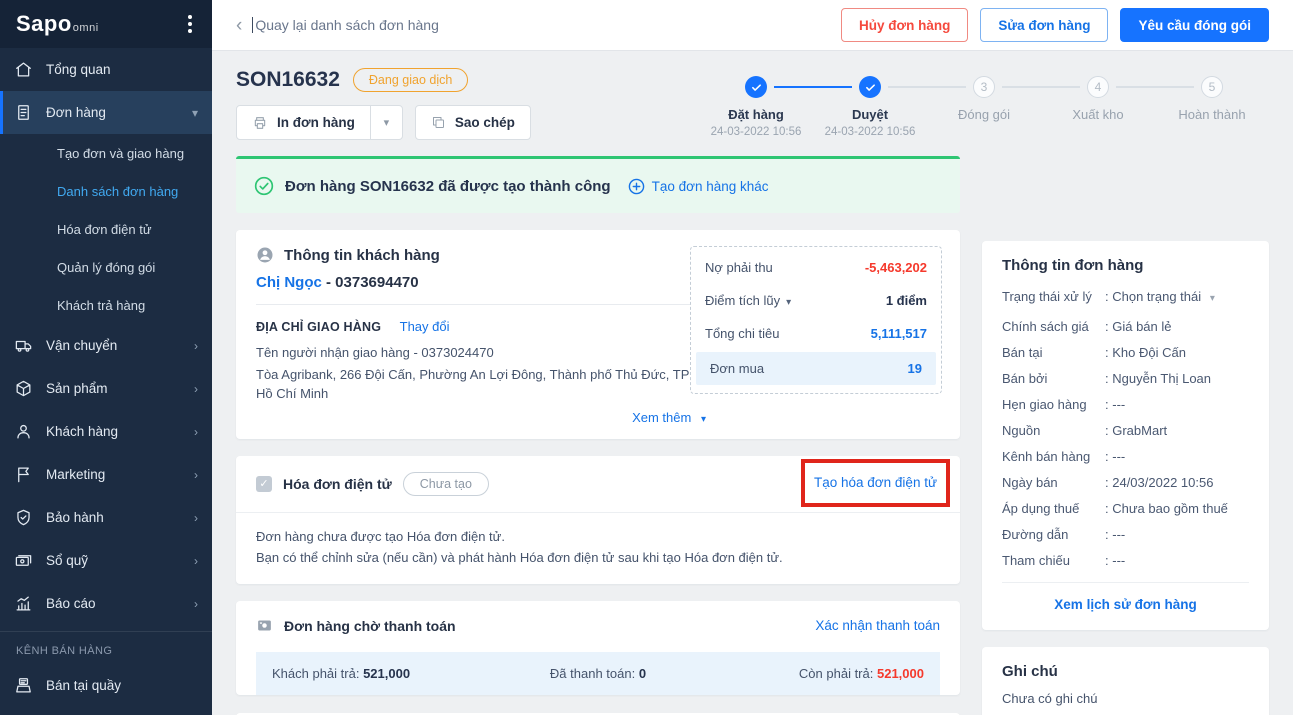 Image resolution: width=1293 pixels, height=715 pixels. I want to click on customer-name-link: Chị Ngọc, so click(289, 282).